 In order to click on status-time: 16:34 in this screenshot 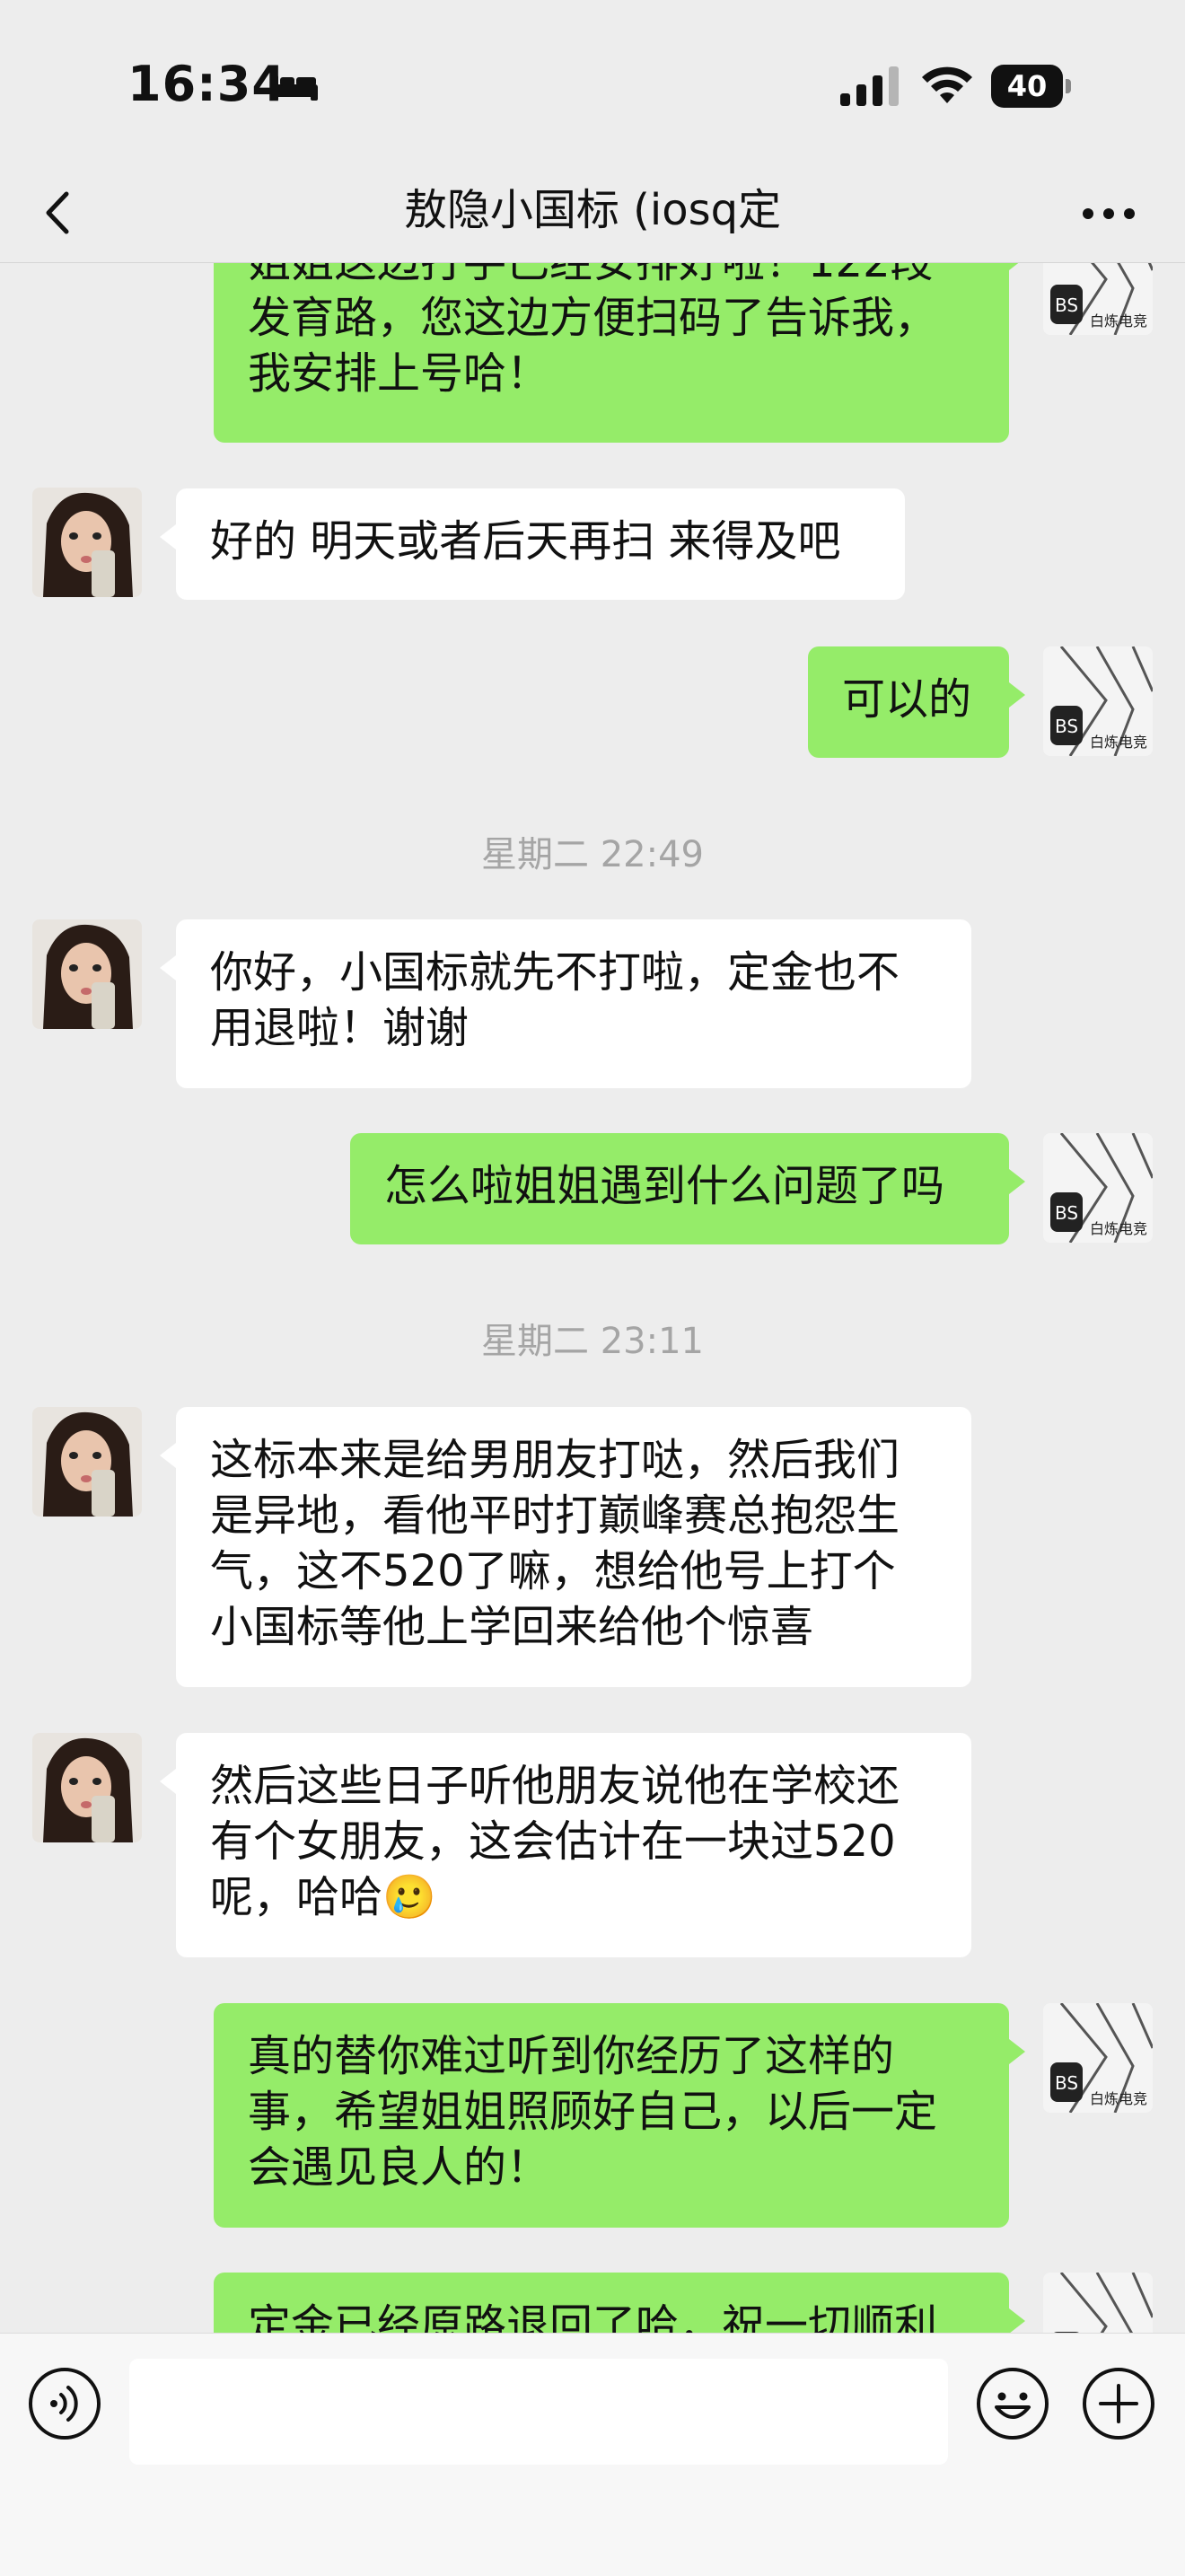, I will do `click(206, 84)`.